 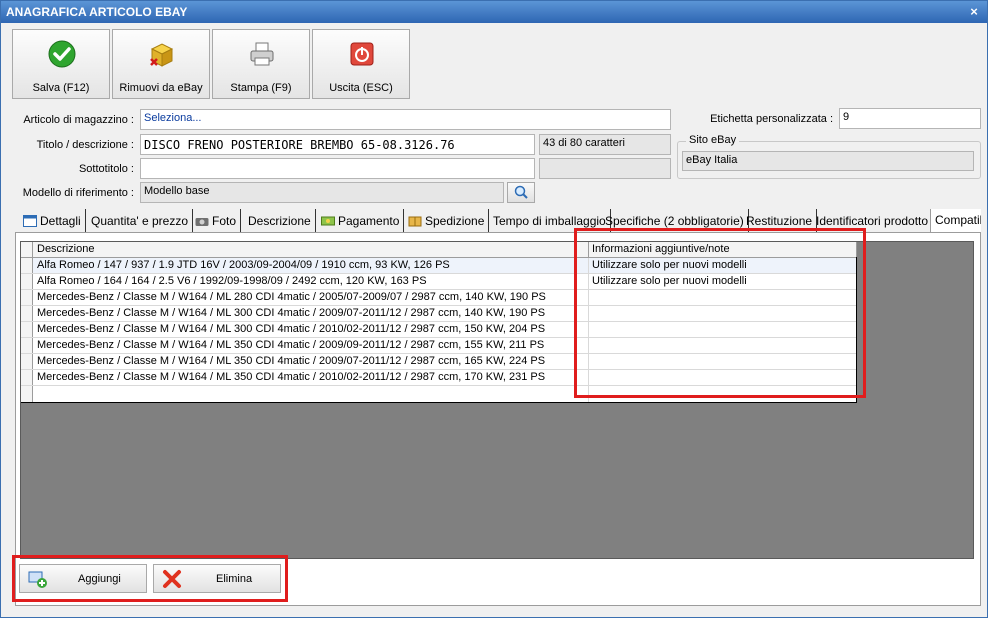 I want to click on tab-quantita-prezzo: Quantita' e prezzo, so click(x=140, y=221).